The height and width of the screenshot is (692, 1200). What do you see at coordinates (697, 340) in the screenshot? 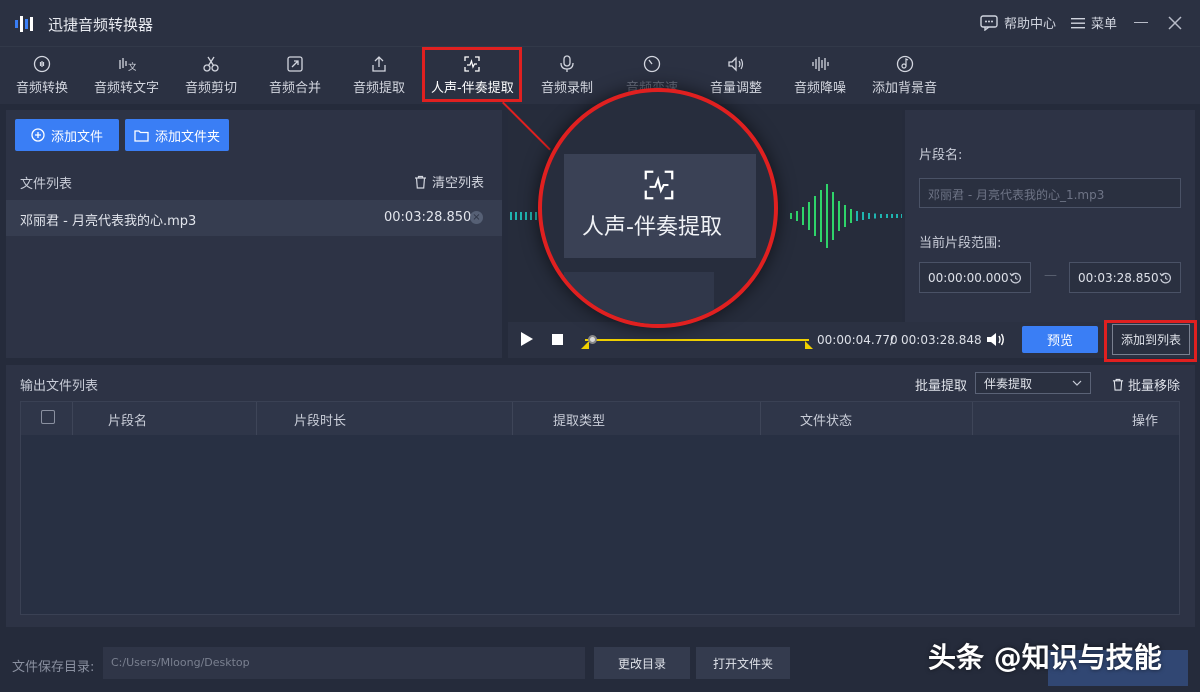
I see `seek-track` at bounding box center [697, 340].